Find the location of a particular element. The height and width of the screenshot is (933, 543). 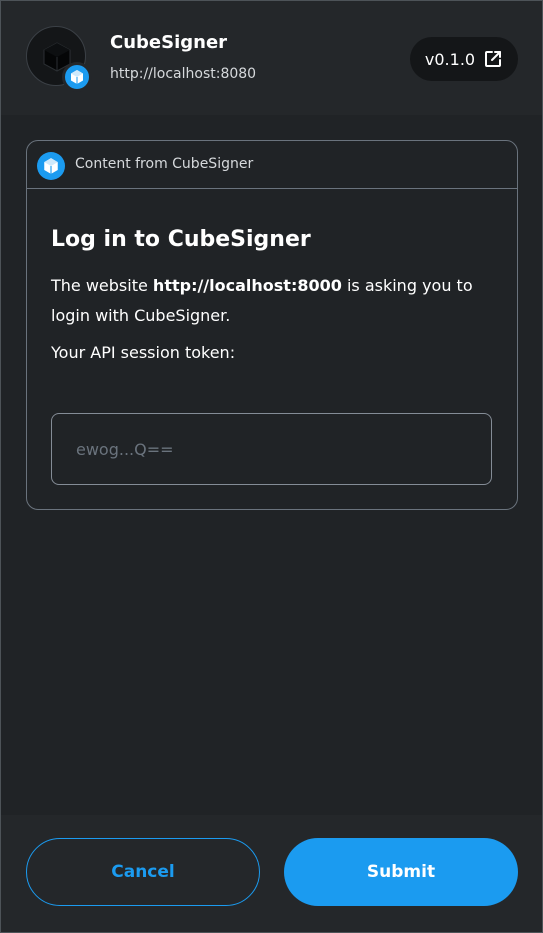

desc-prefix: The website is located at coordinates (102, 285).